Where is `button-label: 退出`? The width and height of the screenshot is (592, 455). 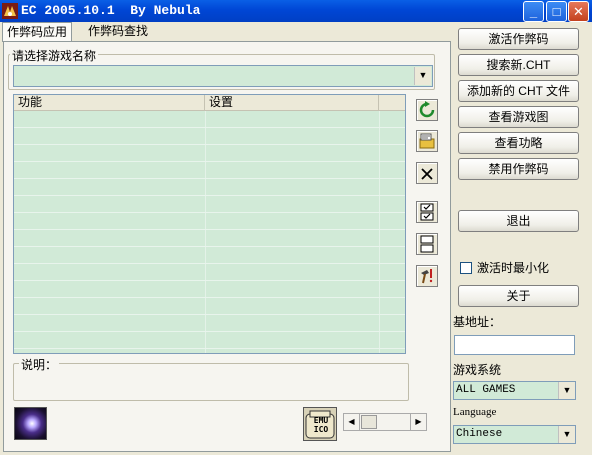
button-label: 退出 is located at coordinates (518, 221).